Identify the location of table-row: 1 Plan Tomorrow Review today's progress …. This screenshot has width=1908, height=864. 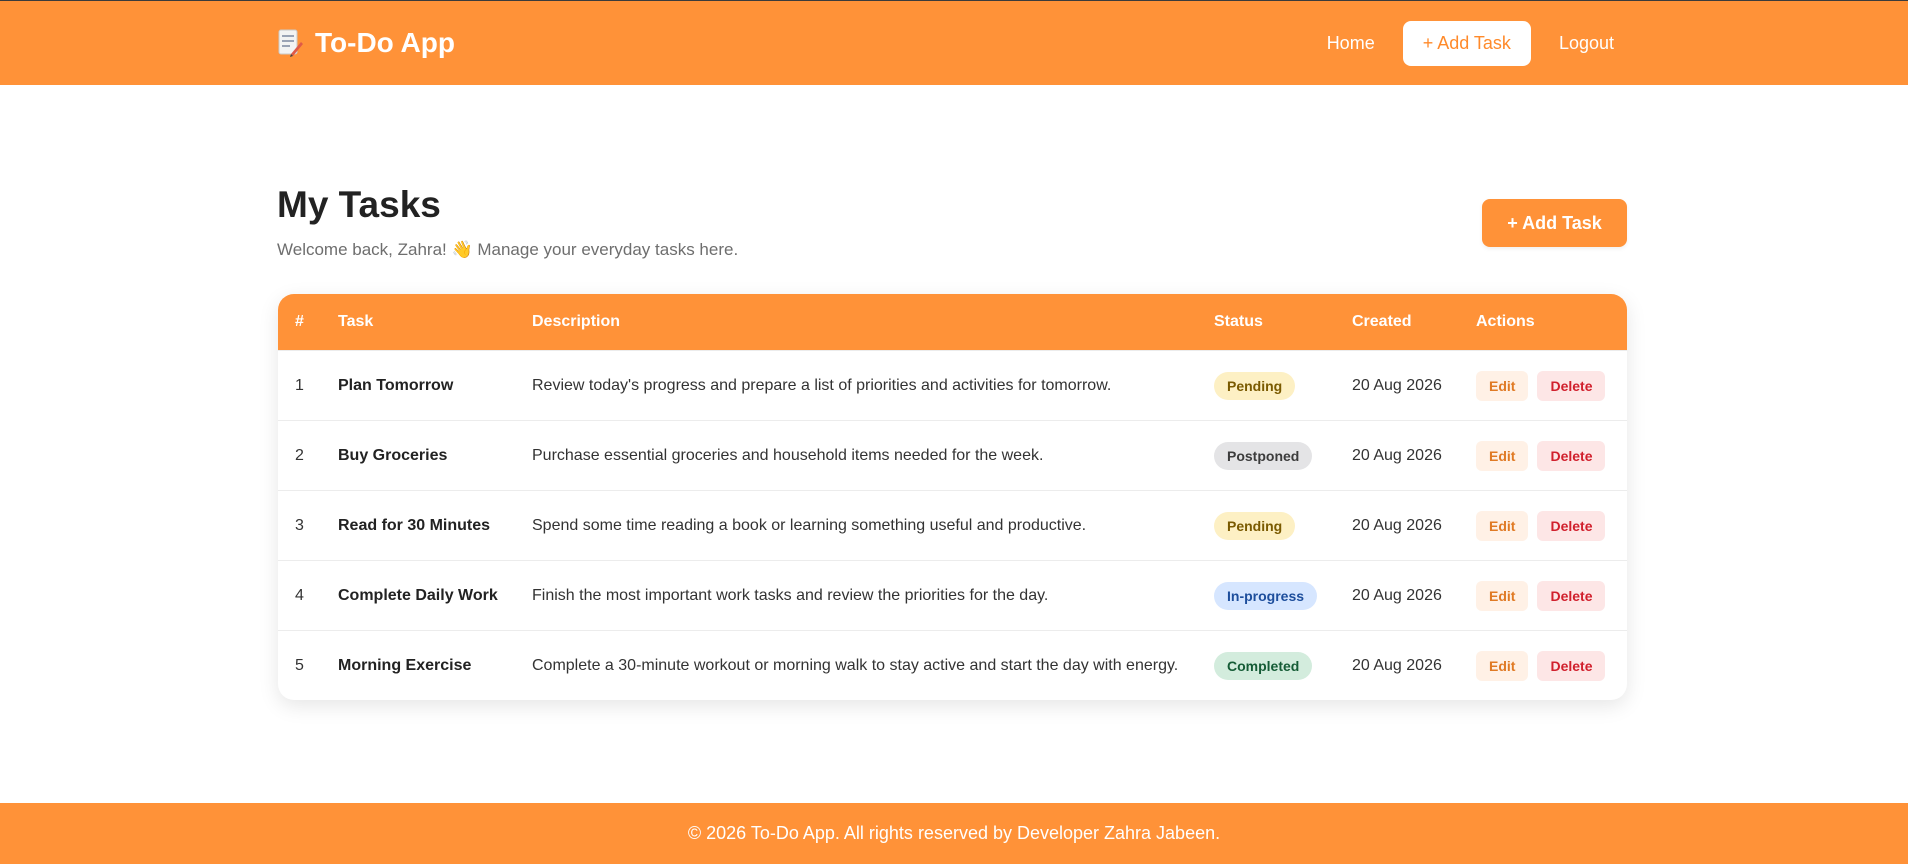
(952, 385).